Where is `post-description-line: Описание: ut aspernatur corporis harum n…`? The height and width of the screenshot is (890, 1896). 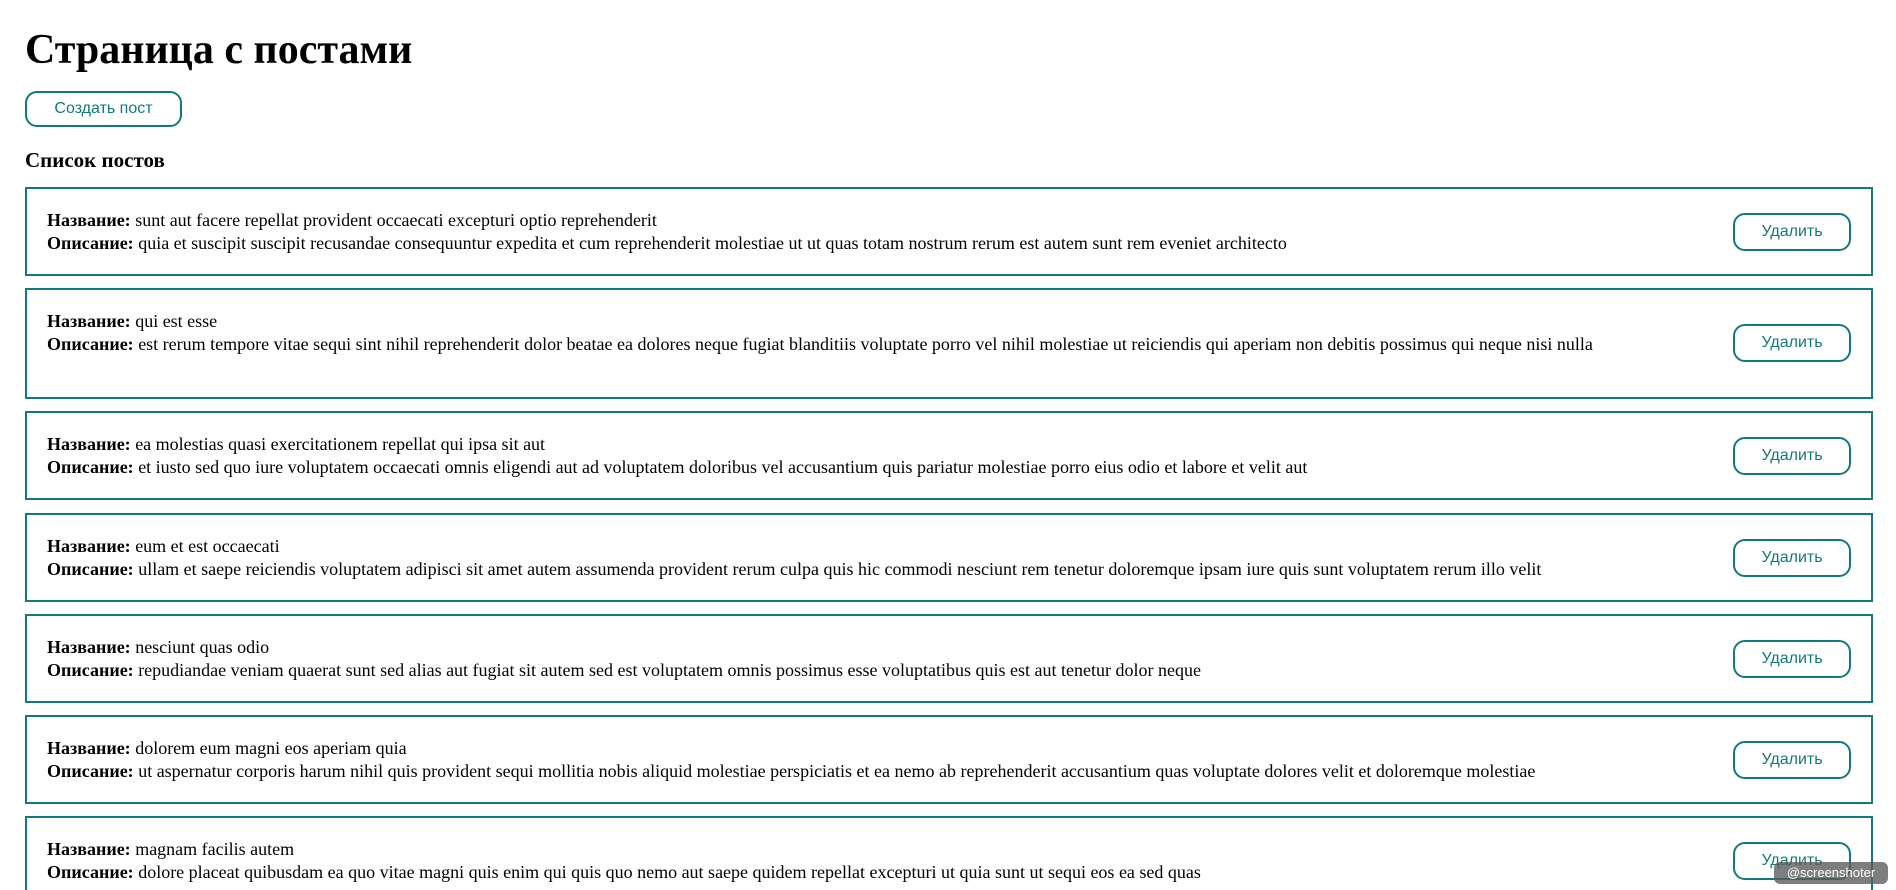 post-description-line: Описание: ut aspernatur corporis harum n… is located at coordinates (894, 771).